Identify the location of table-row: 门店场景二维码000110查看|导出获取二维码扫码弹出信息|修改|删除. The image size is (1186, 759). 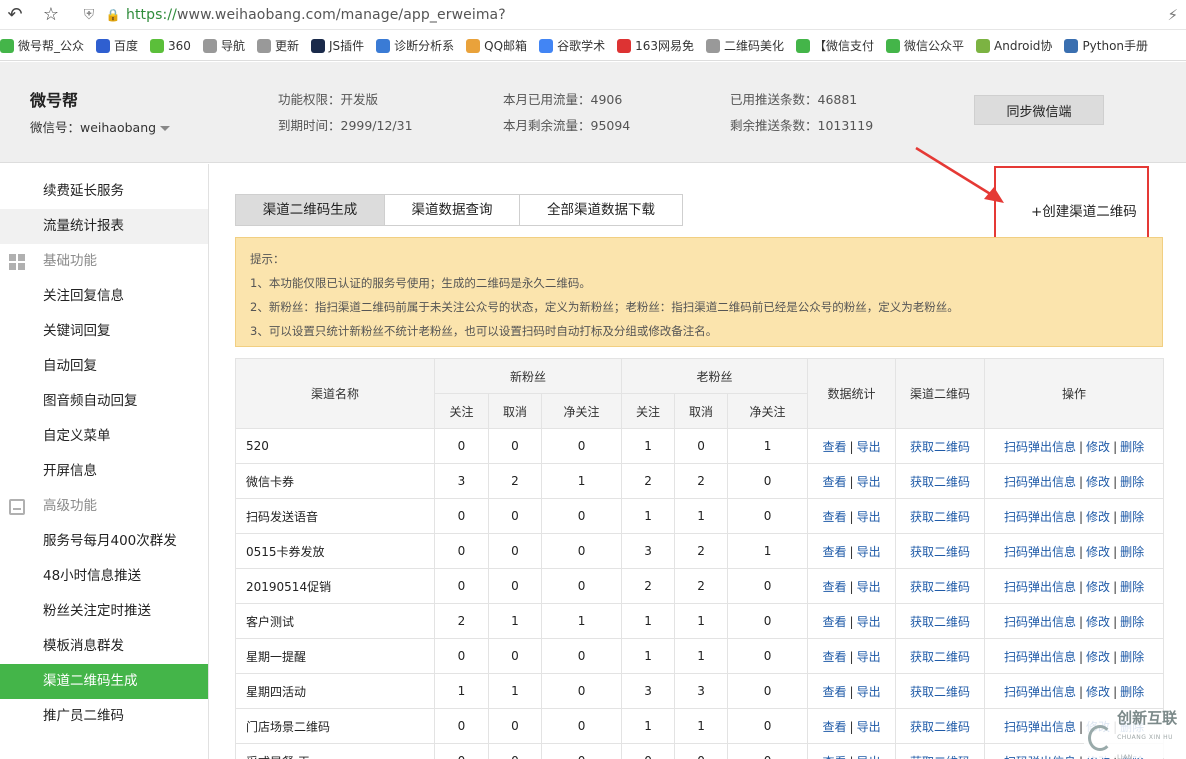
(700, 726).